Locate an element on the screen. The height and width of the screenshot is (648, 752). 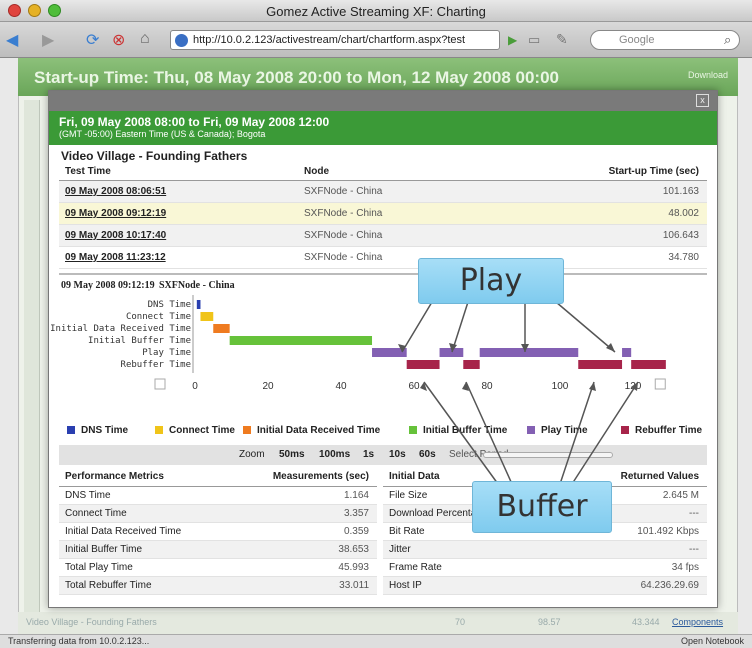
close-icon: x is located at coordinates (702, 100).